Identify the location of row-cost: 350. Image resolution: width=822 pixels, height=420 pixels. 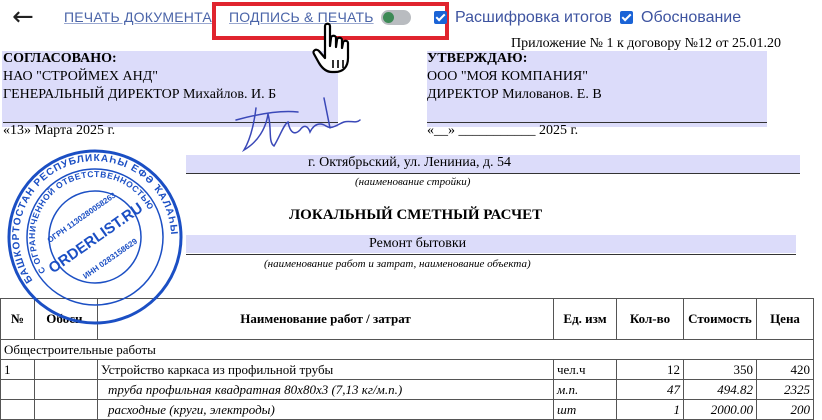
(720, 369).